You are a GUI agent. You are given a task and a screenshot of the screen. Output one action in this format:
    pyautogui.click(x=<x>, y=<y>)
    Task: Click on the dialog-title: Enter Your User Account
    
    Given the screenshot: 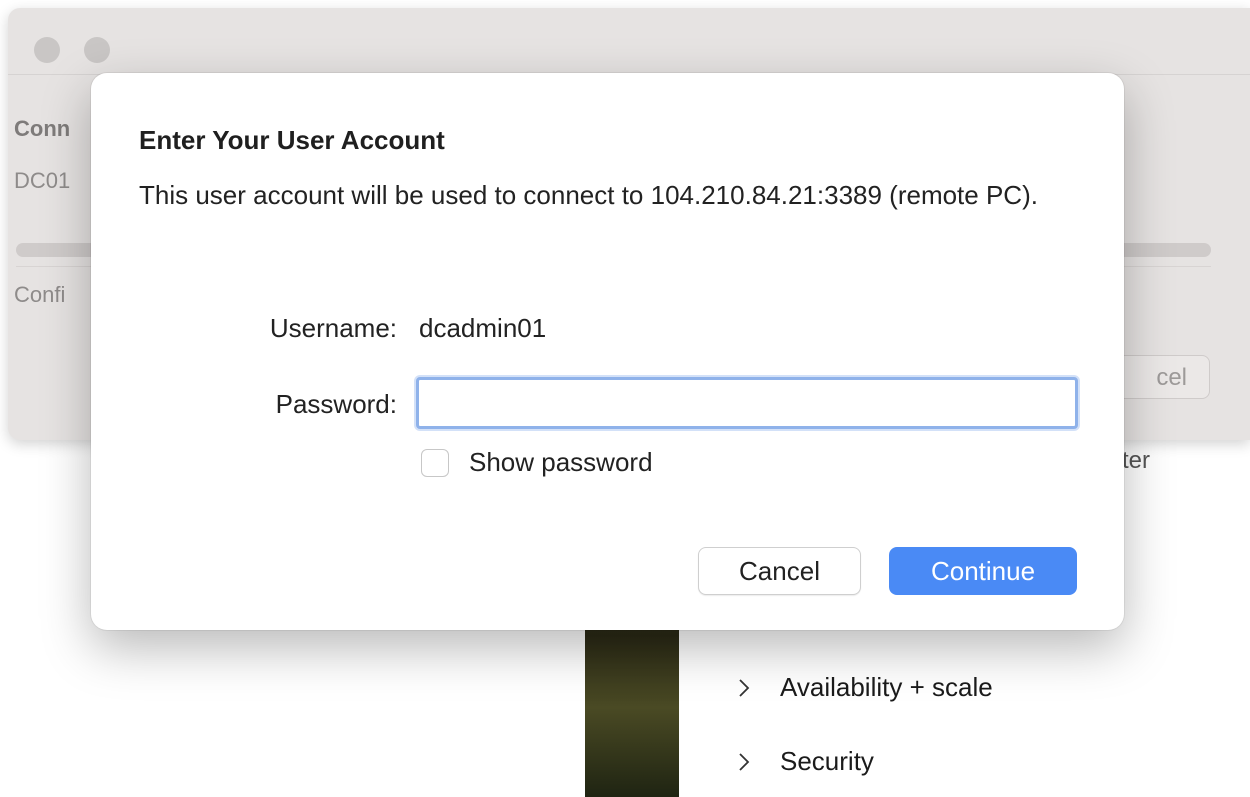 What is the action you would take?
    pyautogui.click(x=292, y=140)
    